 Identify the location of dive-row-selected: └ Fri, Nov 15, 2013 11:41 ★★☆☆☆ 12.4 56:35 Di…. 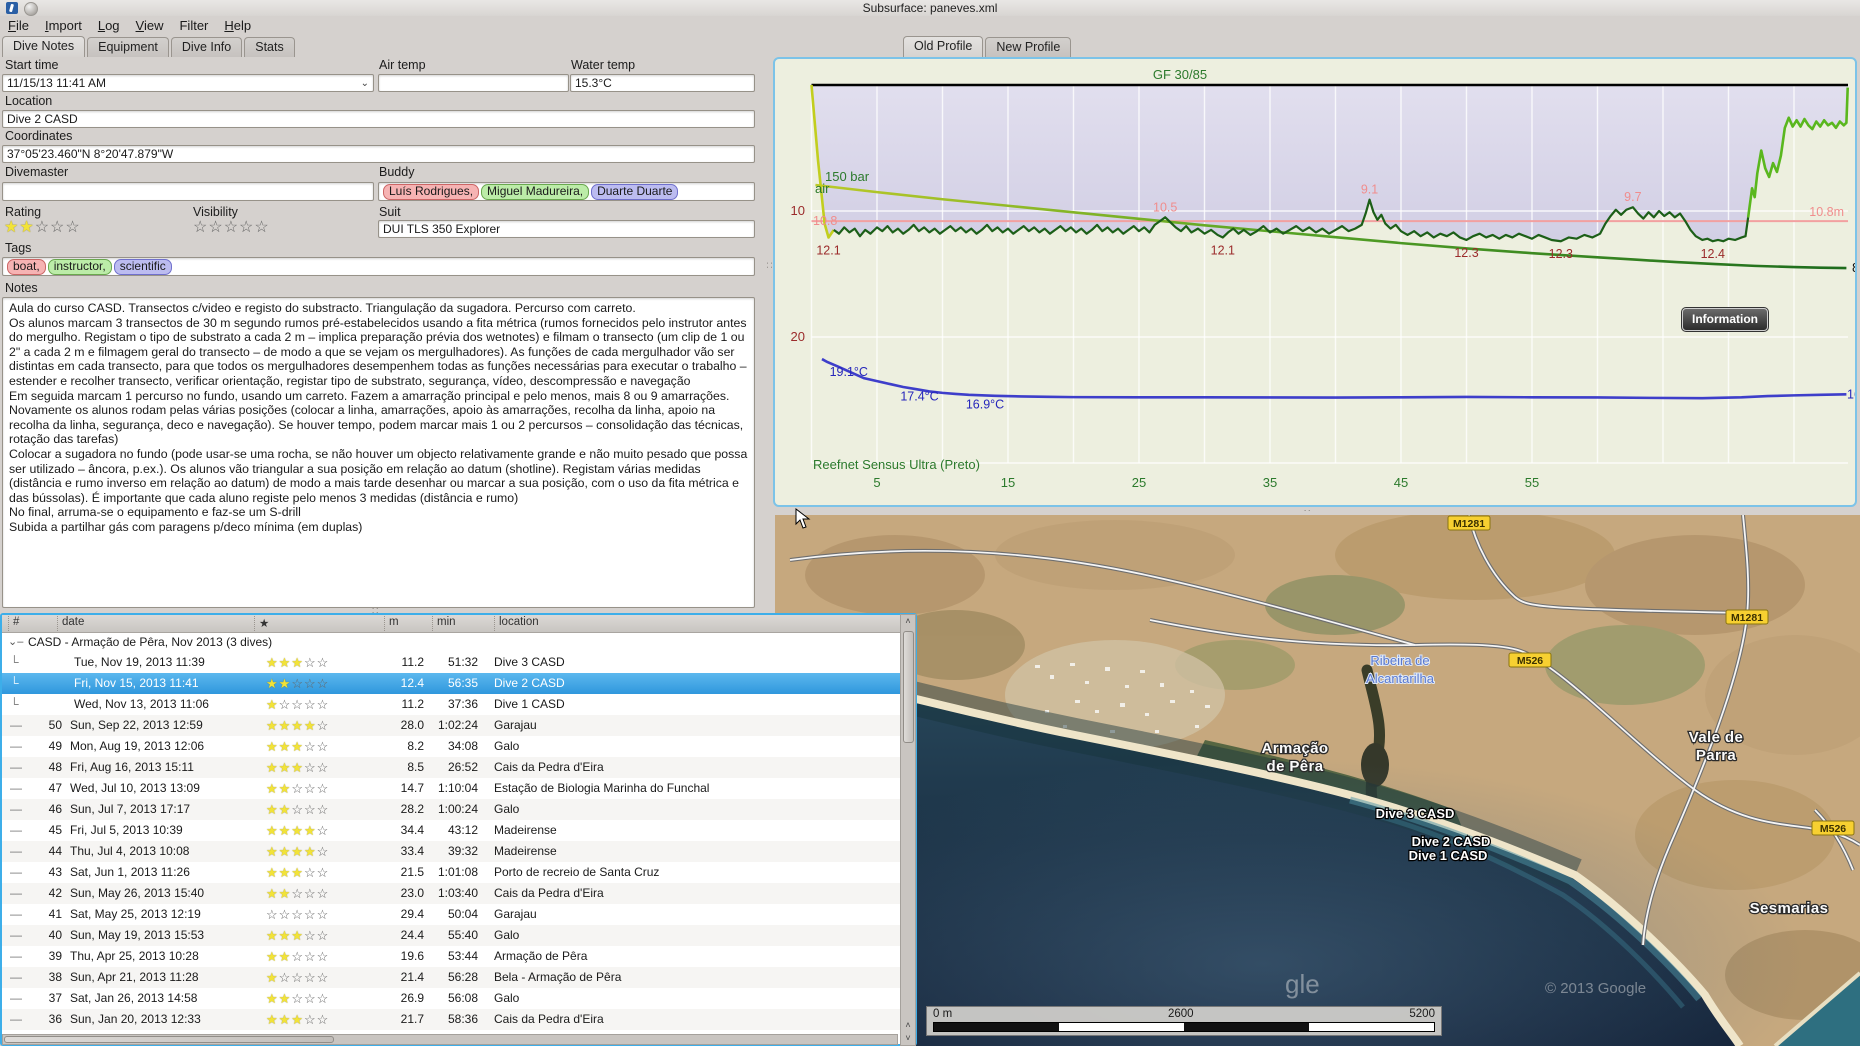
(458, 683).